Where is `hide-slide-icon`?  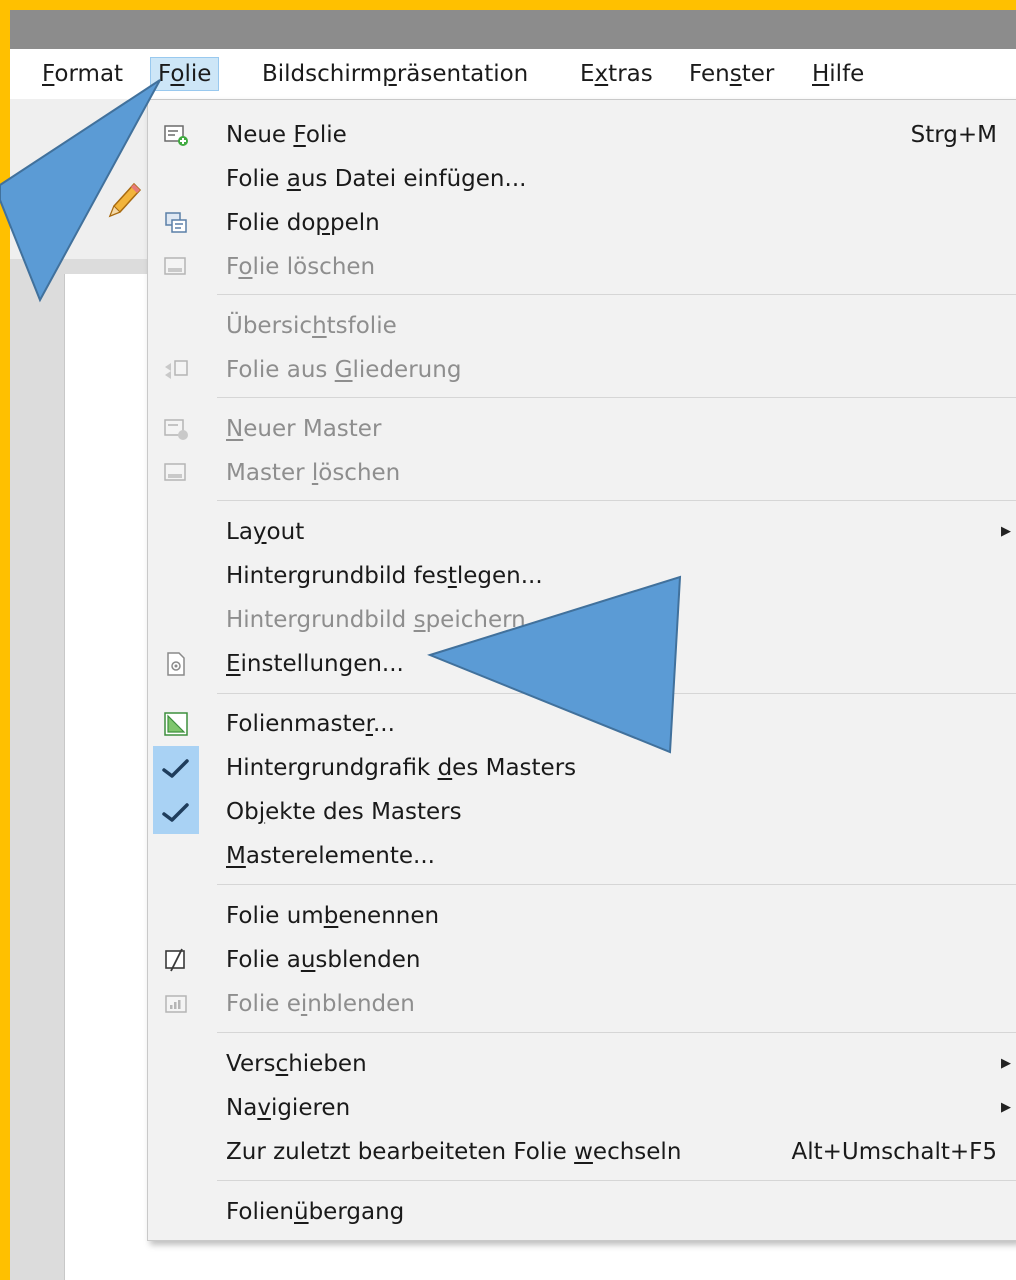 hide-slide-icon is located at coordinates (175, 960).